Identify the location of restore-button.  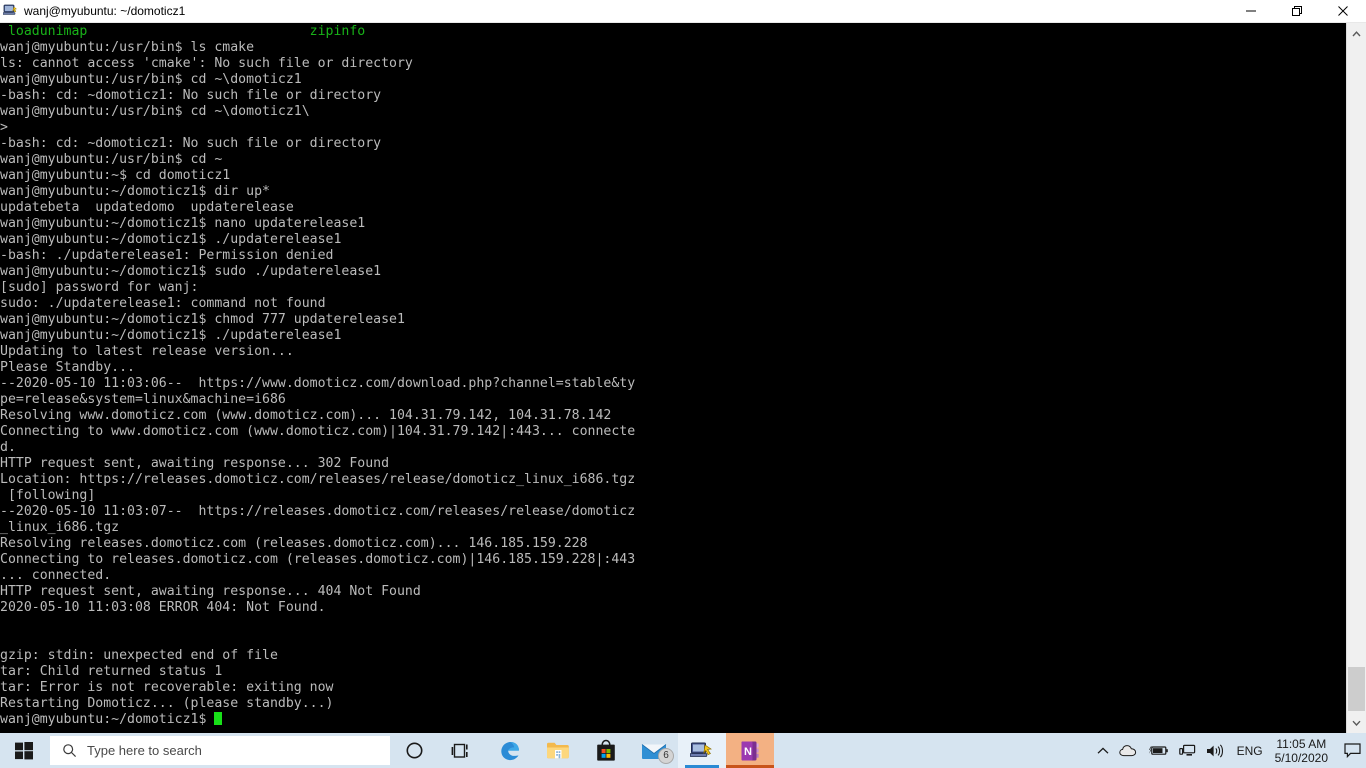
(1297, 11).